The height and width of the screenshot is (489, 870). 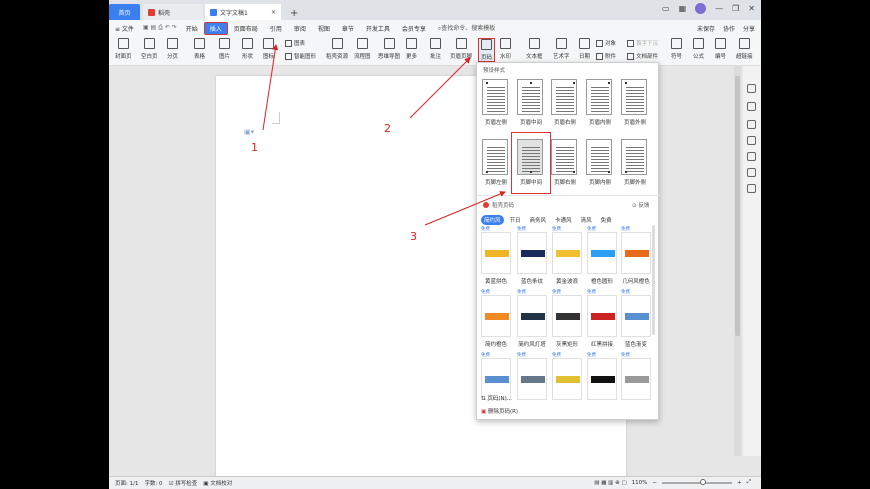 I want to click on annotation-layer, so click(x=384, y=135).